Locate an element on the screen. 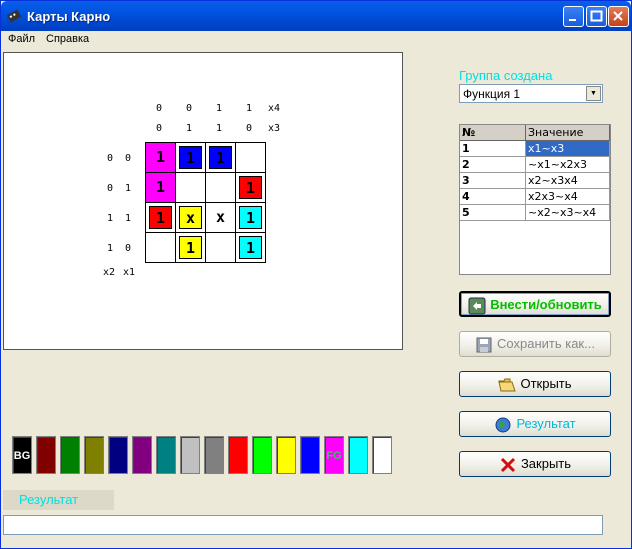 The image size is (632, 549). result-label: Результат is located at coordinates (546, 423).